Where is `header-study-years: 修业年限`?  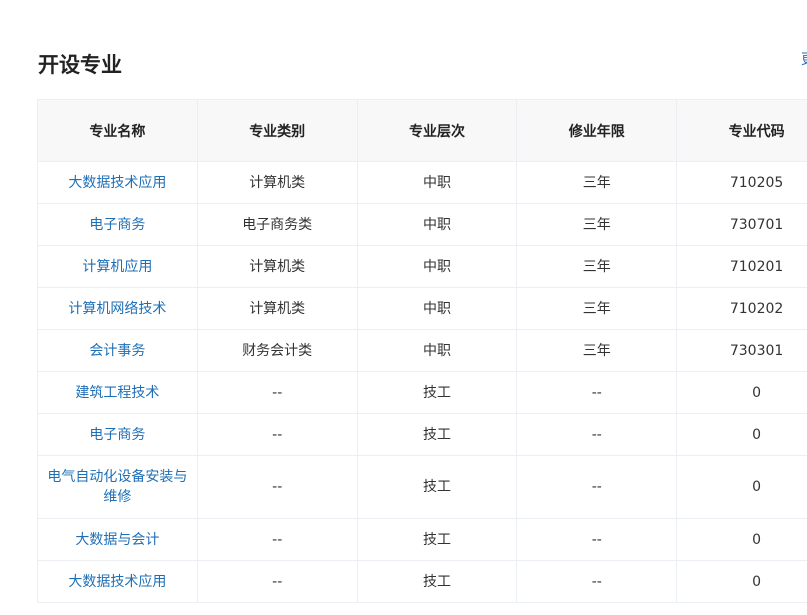 header-study-years: 修业年限 is located at coordinates (597, 130).